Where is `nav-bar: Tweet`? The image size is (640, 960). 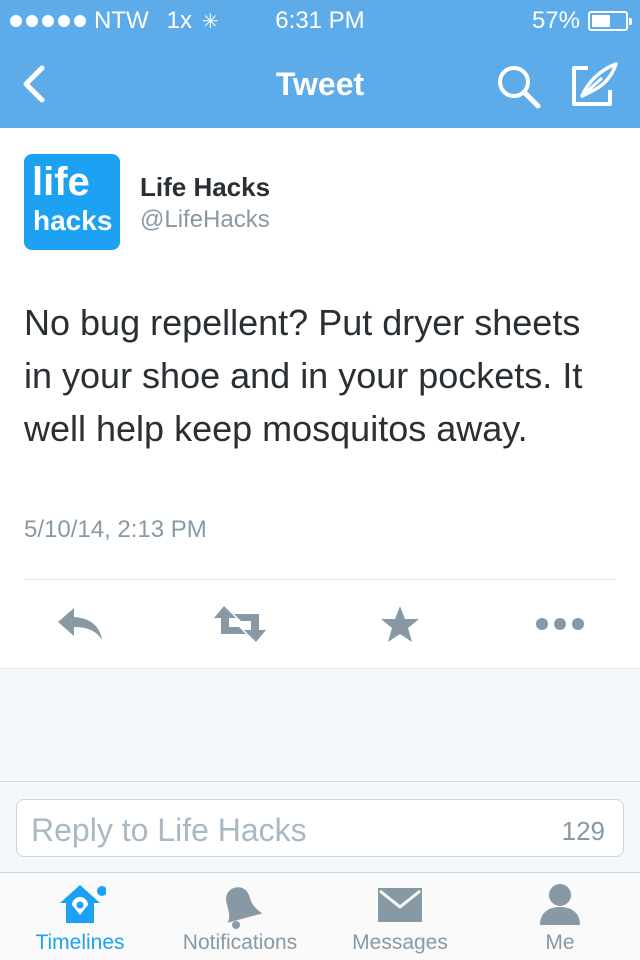 nav-bar: Tweet is located at coordinates (320, 84).